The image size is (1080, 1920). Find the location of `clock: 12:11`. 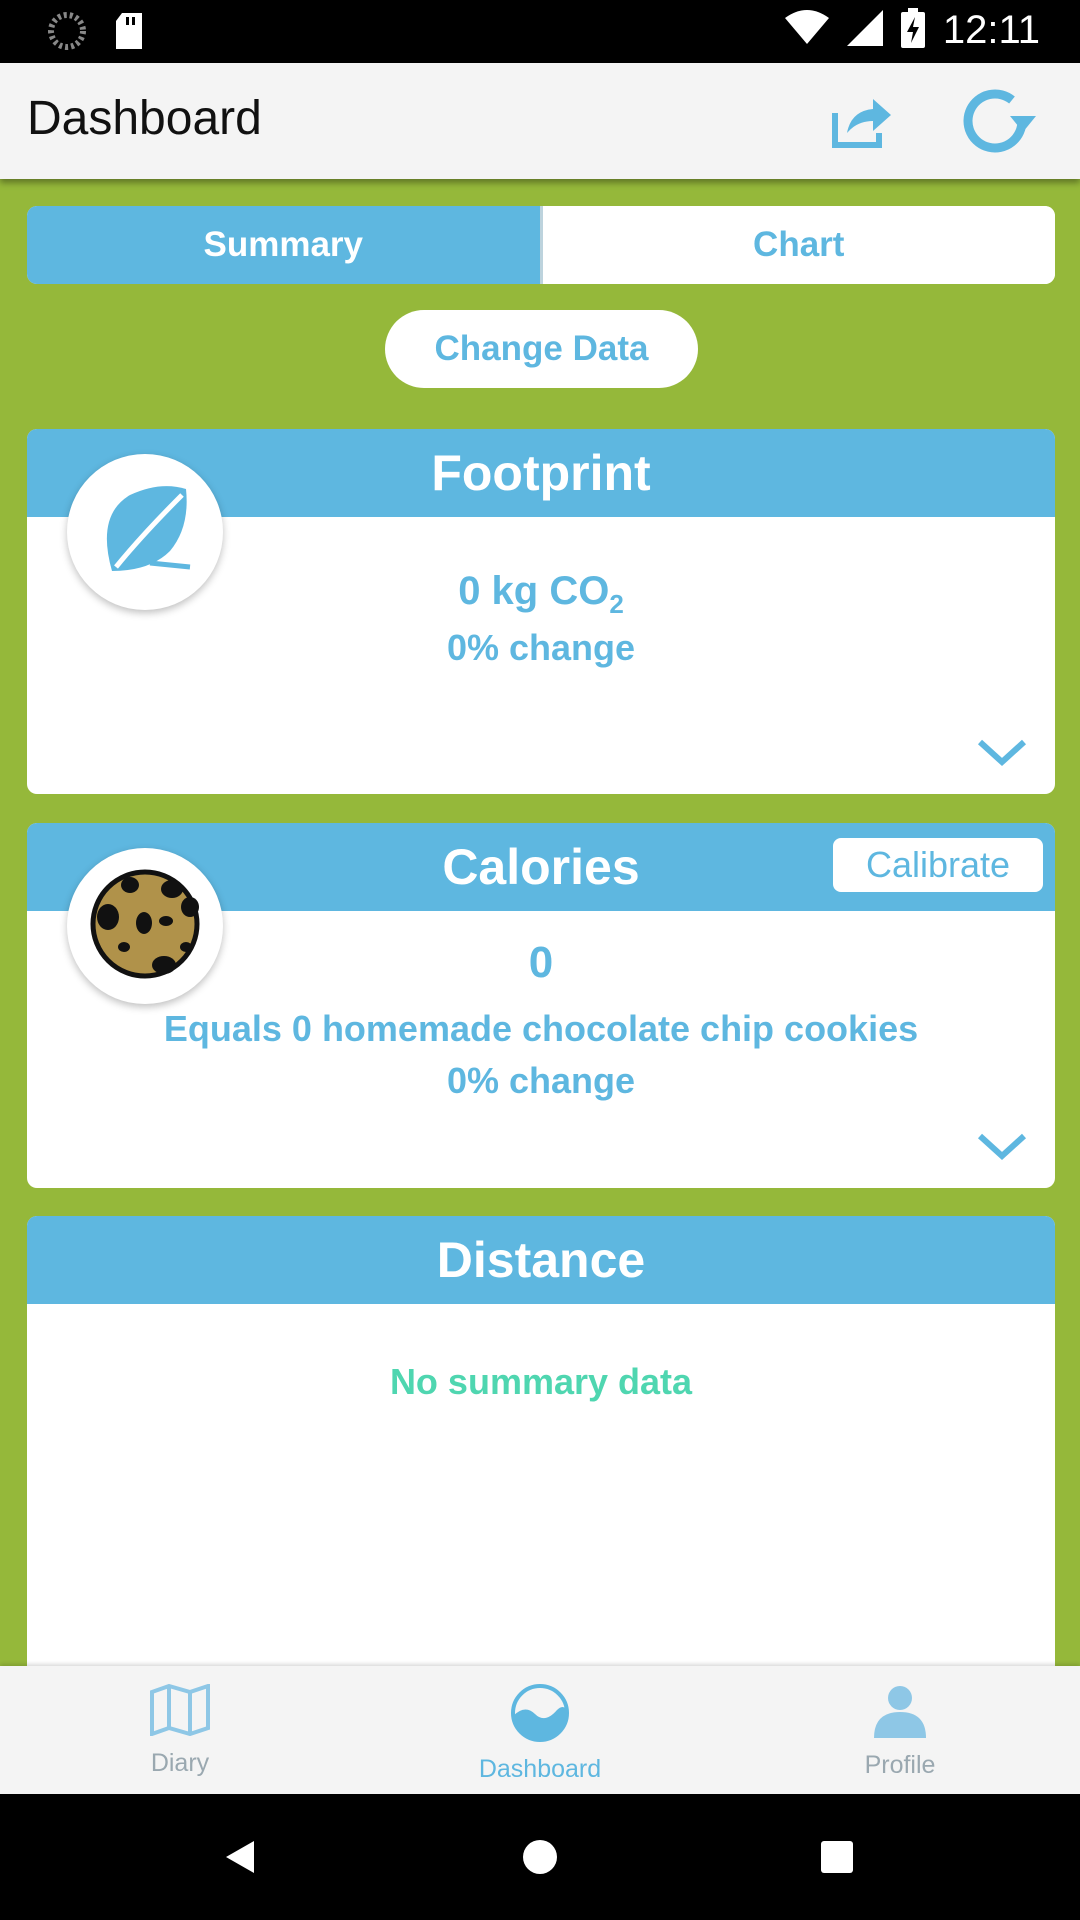

clock: 12:11 is located at coordinates (991, 30).